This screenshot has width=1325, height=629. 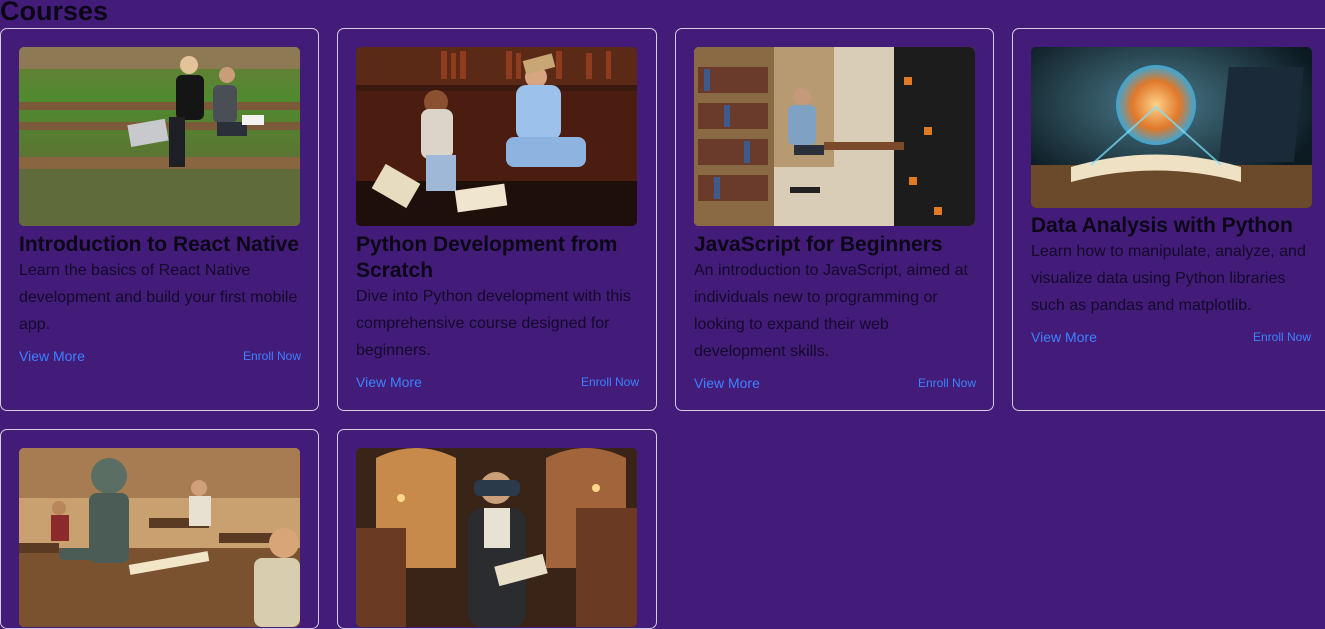 I want to click on course-image-javascript, so click(x=834, y=136).